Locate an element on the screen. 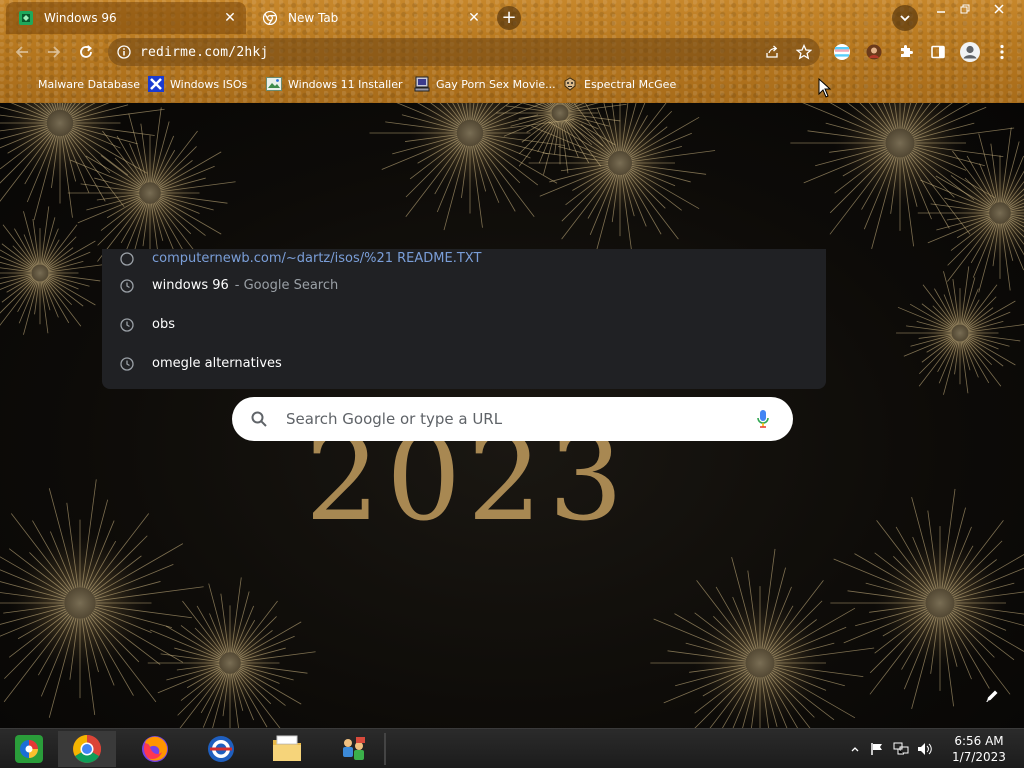 The width and height of the screenshot is (1024, 768). bookmark-label: Espectral McGee is located at coordinates (630, 84).